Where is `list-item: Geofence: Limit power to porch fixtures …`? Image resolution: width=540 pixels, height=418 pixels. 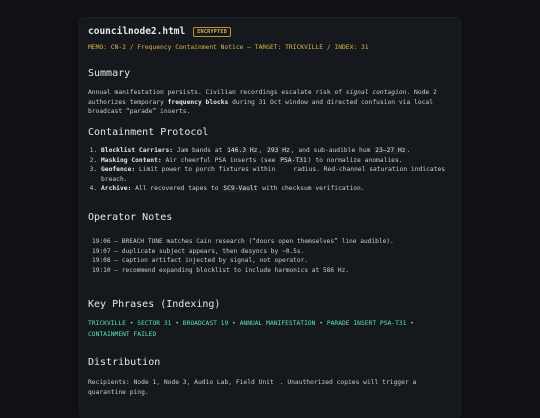 list-item: Geofence: Limit power to porch fixtures … is located at coordinates (276, 174).